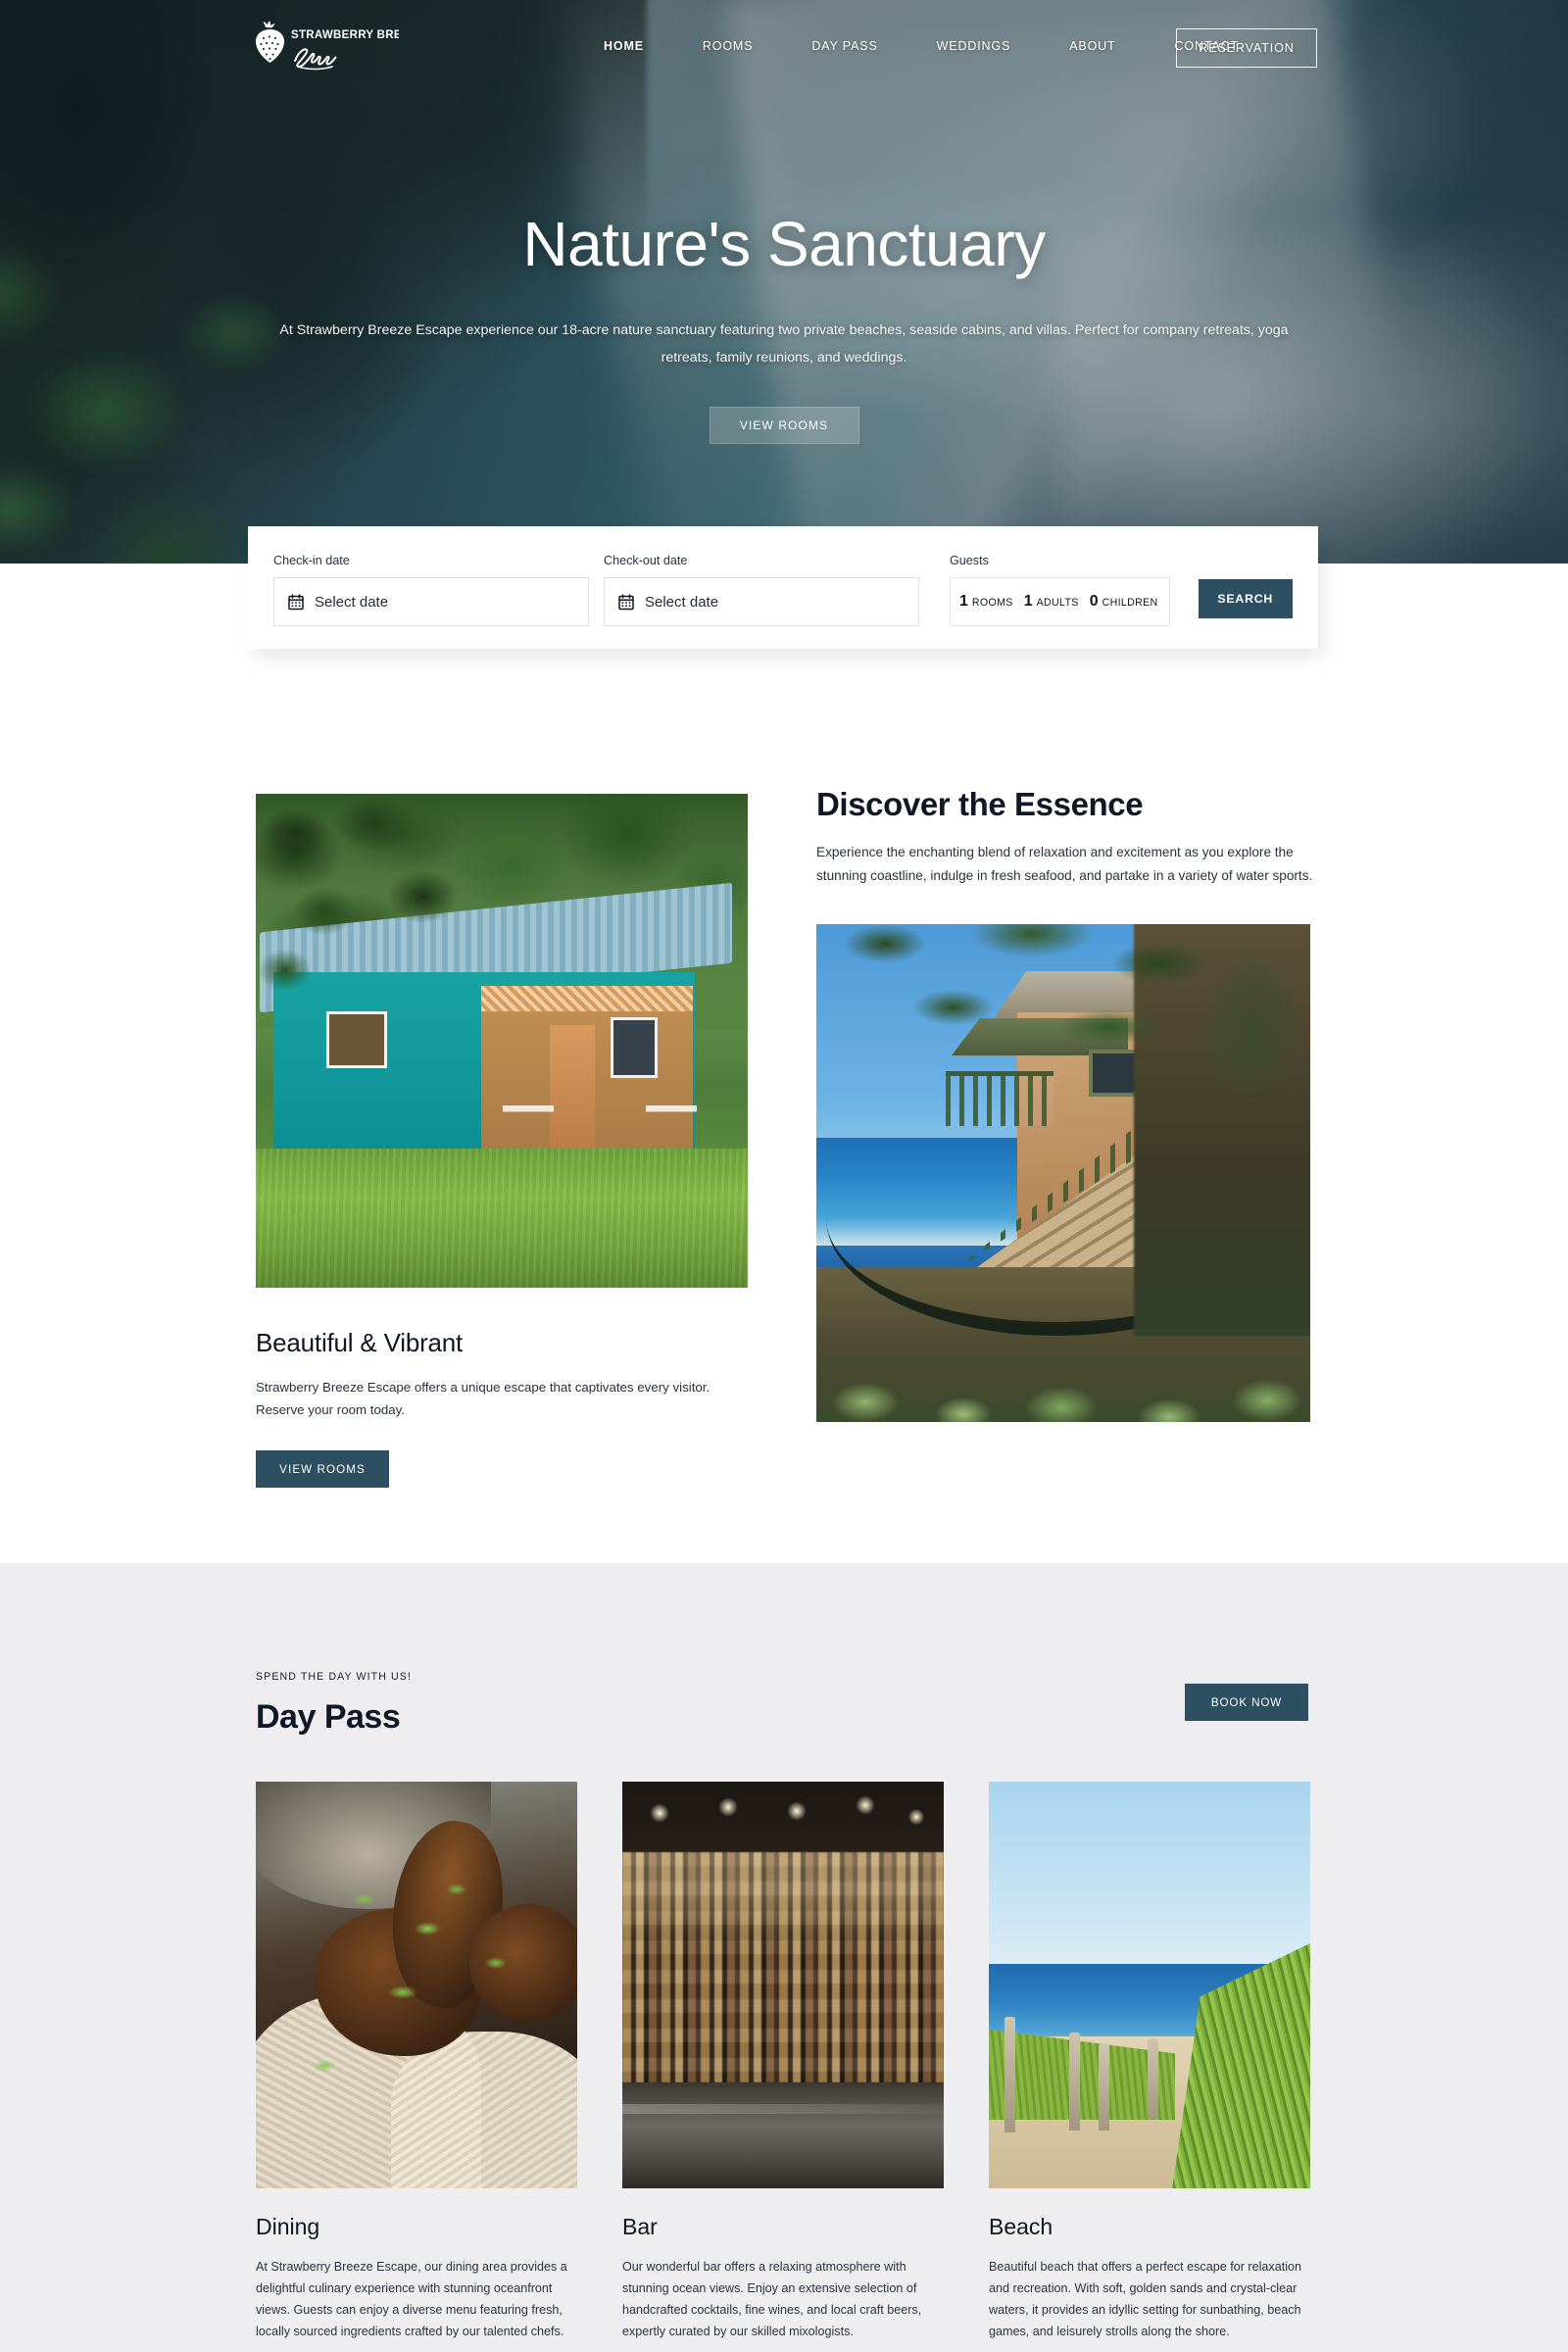 This screenshot has height=2352, width=1568. What do you see at coordinates (784, 426) in the screenshot?
I see `hero-view-rooms-button: VIEW ROOMS` at bounding box center [784, 426].